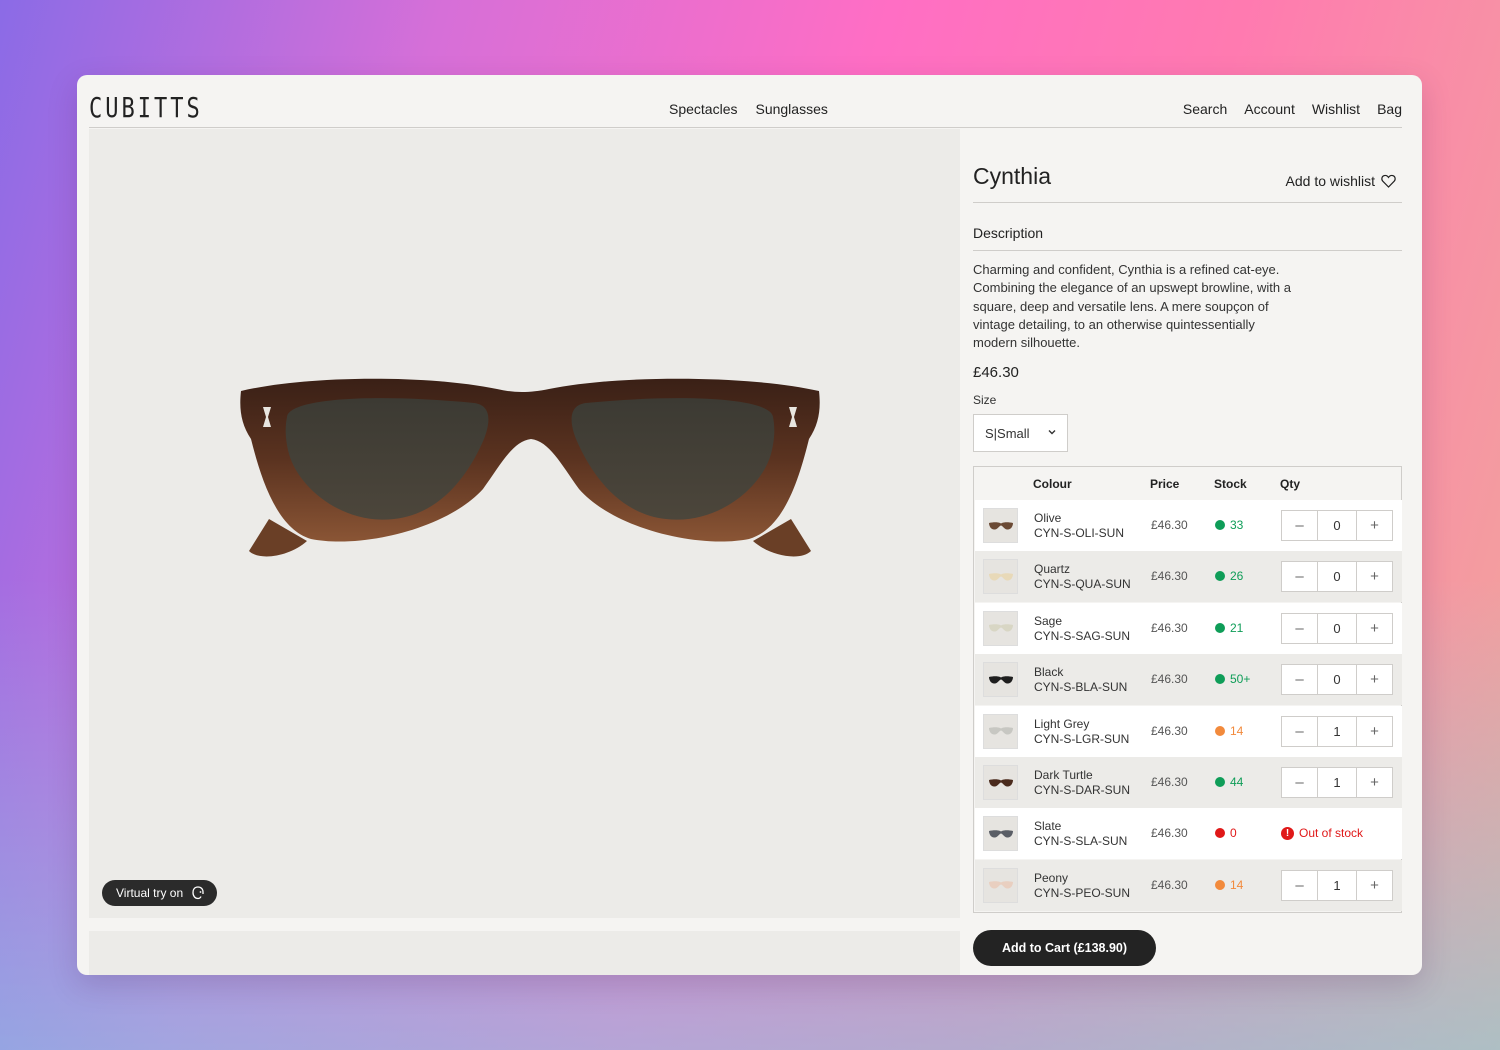  What do you see at coordinates (1082, 892) in the screenshot?
I see `variant-sku: CYN-S-PEO-SUN` at bounding box center [1082, 892].